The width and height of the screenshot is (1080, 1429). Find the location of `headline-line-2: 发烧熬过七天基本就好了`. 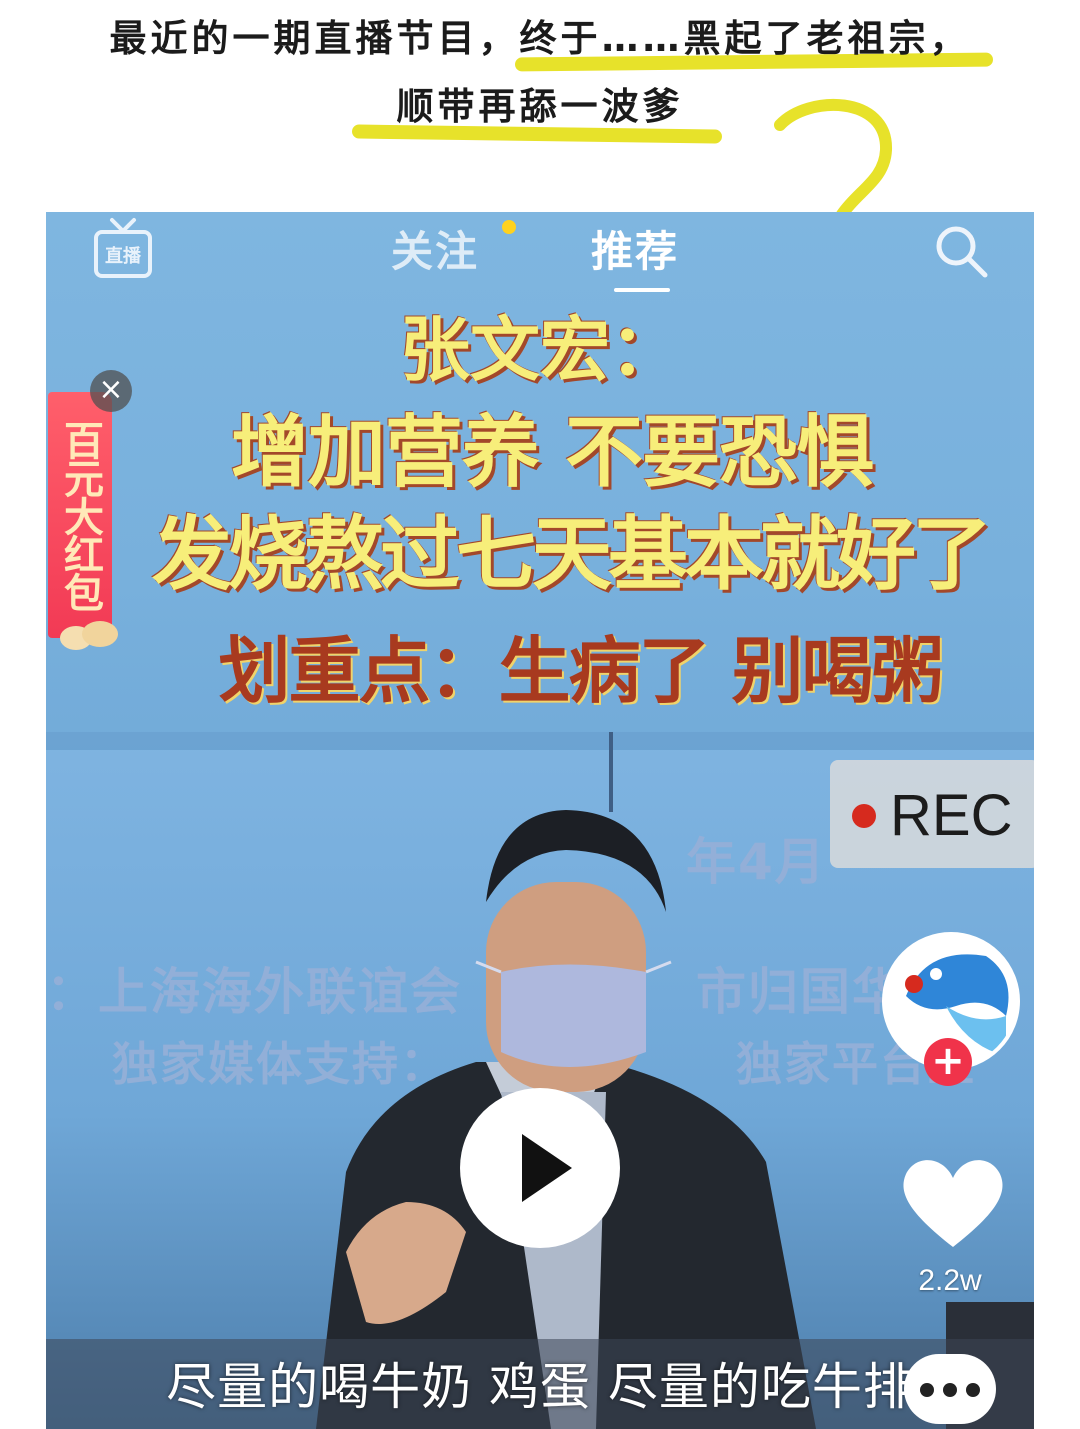

headline-line-2: 发烧熬过七天基本就好了 is located at coordinates (572, 554).